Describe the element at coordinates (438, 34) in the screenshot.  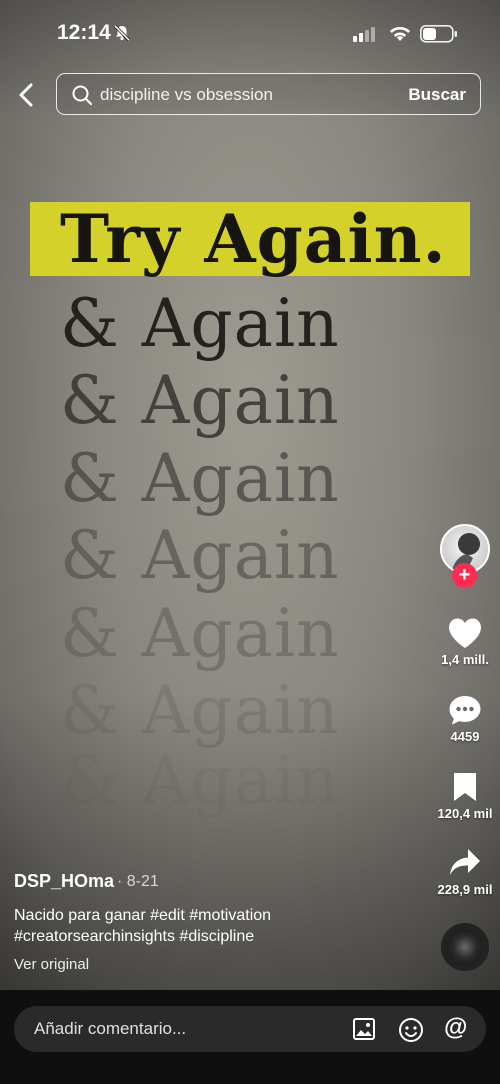
I see `battery-icon` at that location.